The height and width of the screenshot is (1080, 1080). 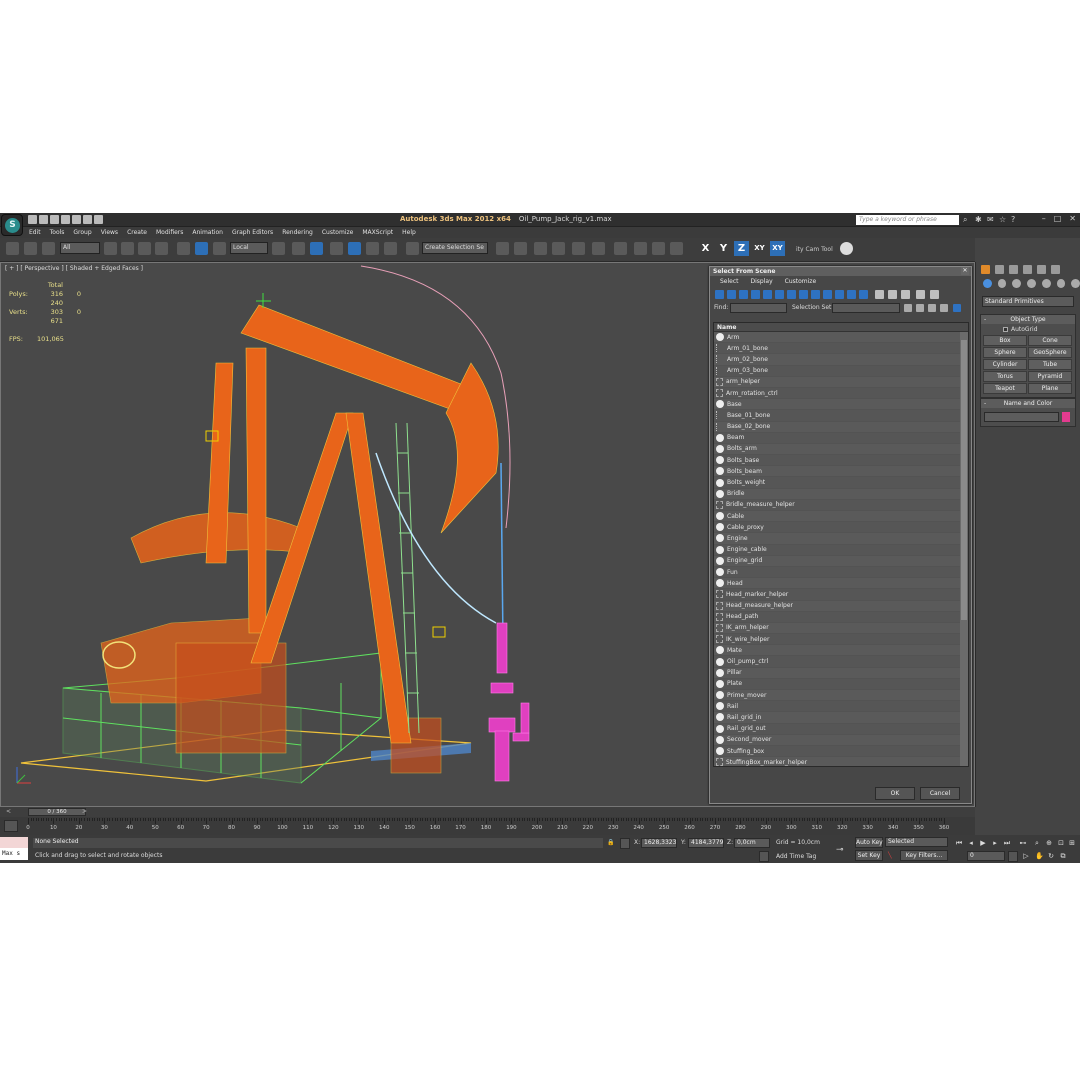 I want to click on render-setup-icon, so click(x=640, y=248).